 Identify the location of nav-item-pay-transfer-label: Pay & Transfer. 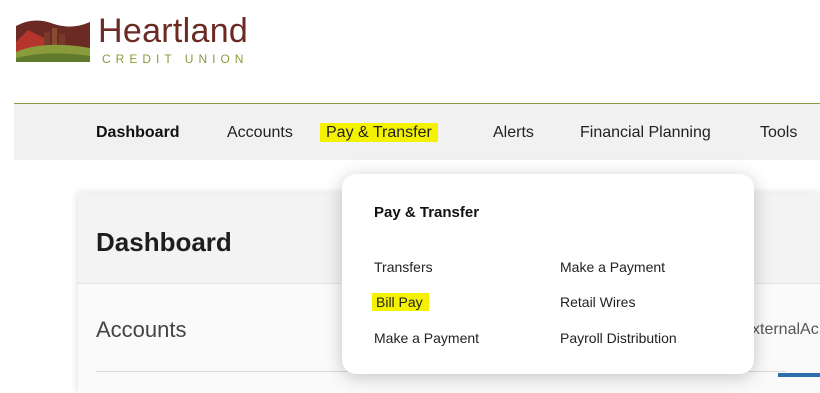
(379, 132).